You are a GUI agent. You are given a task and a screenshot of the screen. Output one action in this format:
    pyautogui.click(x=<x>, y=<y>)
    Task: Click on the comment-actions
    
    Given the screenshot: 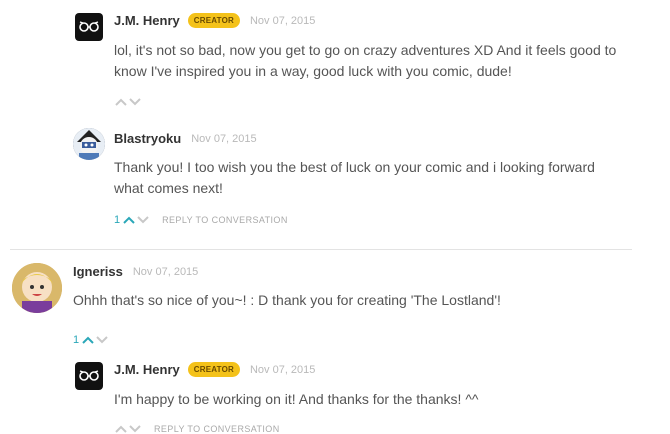 What is the action you would take?
    pyautogui.click(x=128, y=102)
    